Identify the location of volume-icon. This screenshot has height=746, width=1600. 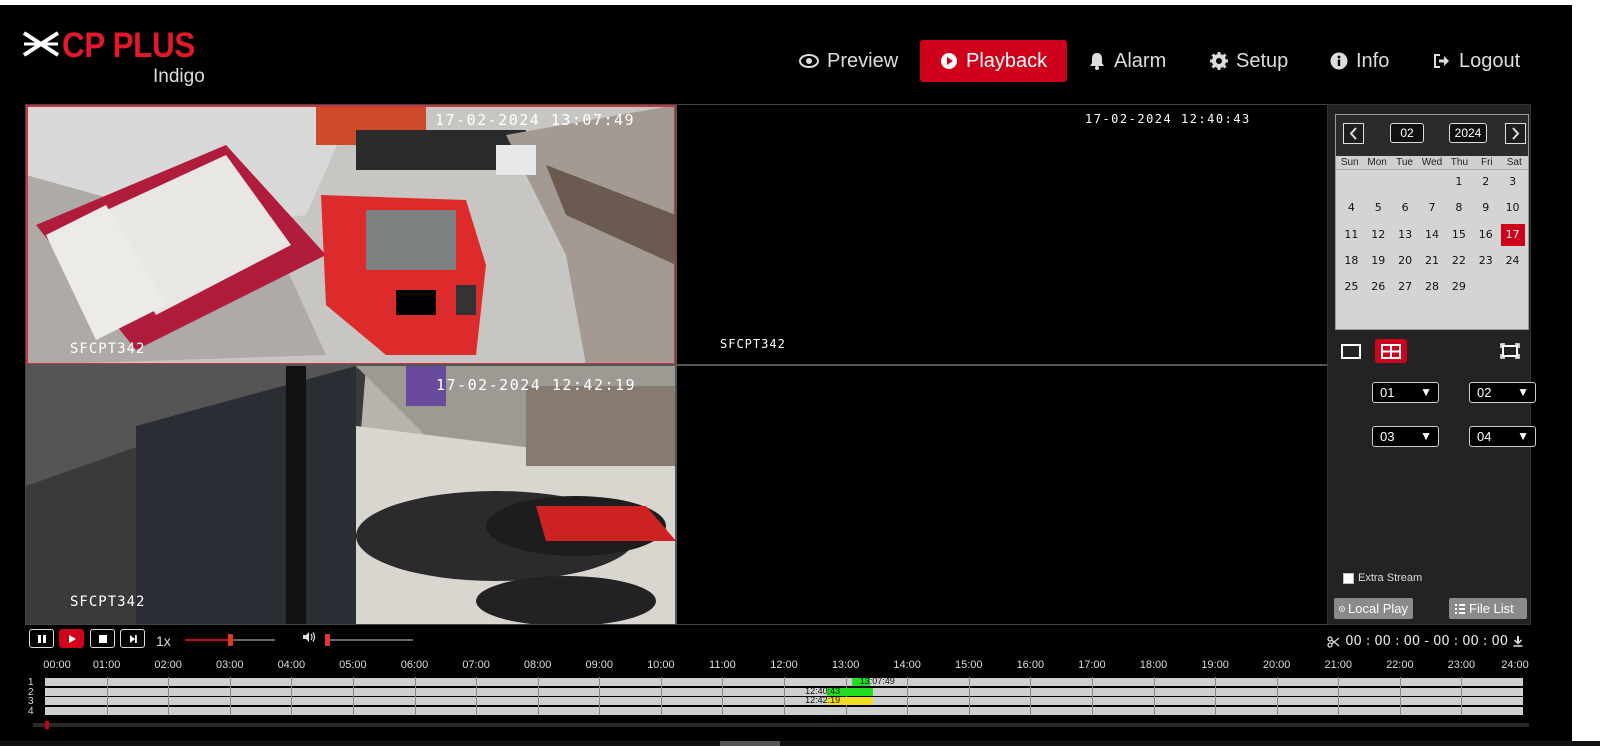
(309, 637).